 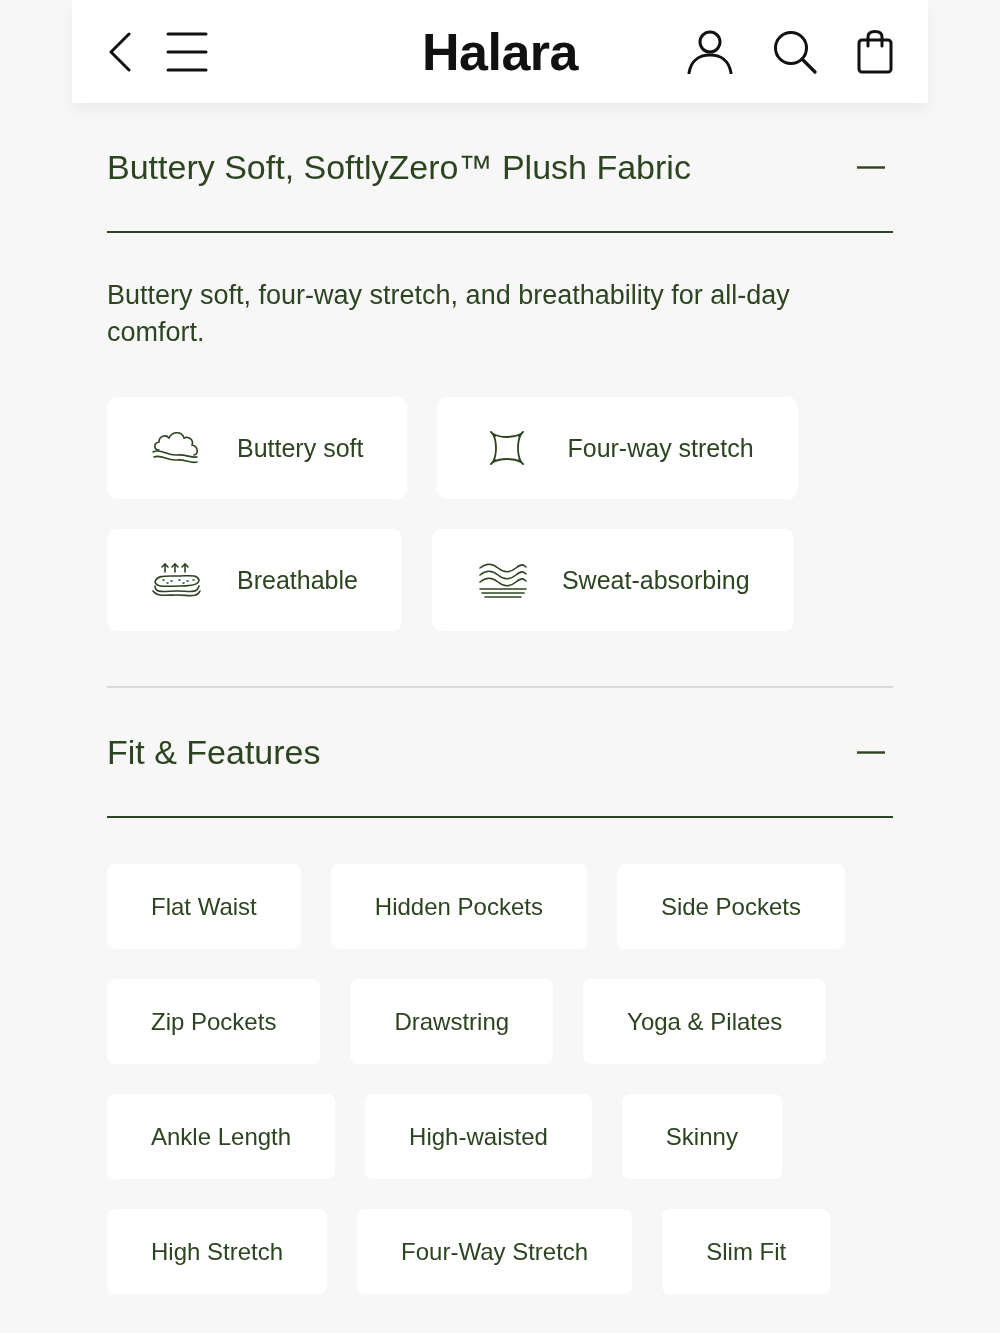 I want to click on feature-tag: Hidden Pockets, so click(x=458, y=906).